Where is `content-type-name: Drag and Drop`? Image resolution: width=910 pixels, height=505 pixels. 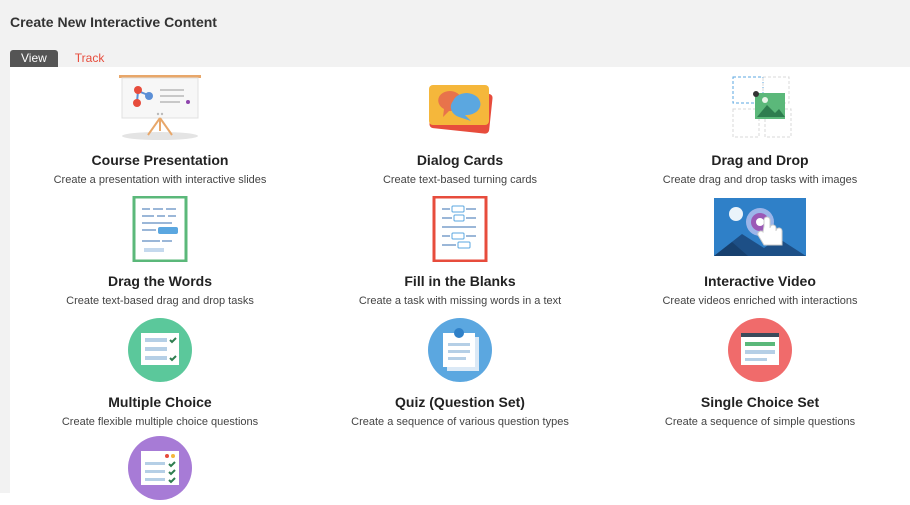
content-type-name: Drag and Drop is located at coordinates (760, 160).